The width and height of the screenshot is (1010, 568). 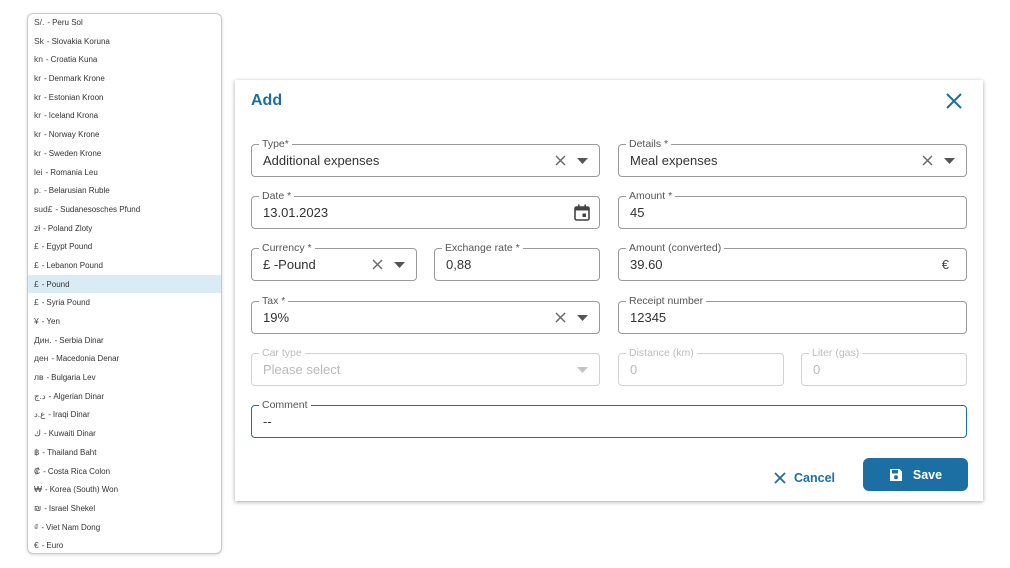 I want to click on currency-option: Дин. - Serbia Dinar, so click(x=124, y=340).